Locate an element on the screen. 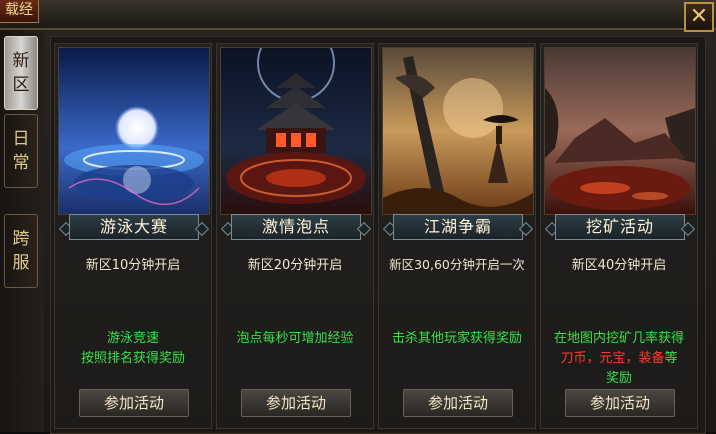 This screenshot has height=434, width=716. description-line: 游泳竞速 is located at coordinates (132, 338).